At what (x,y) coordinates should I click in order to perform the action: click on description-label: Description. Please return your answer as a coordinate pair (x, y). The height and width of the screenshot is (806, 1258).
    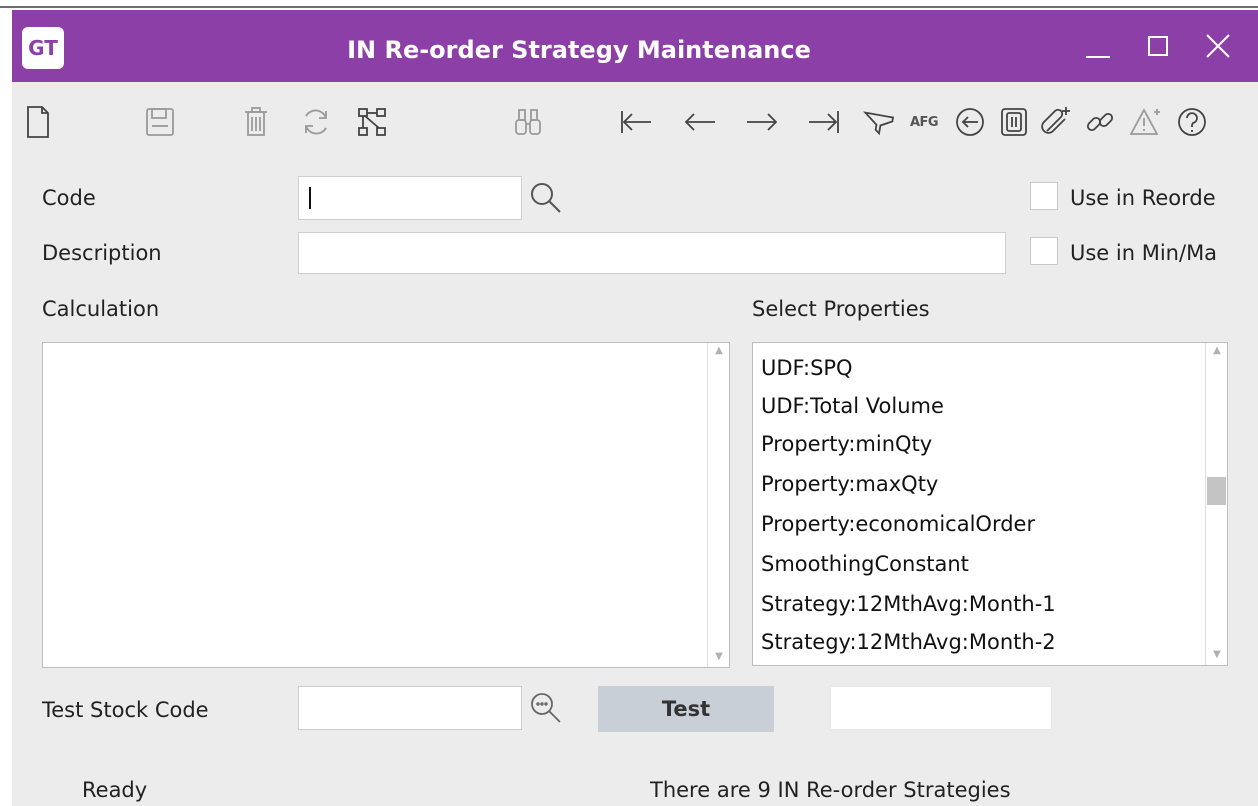
    Looking at the image, I should click on (102, 253).